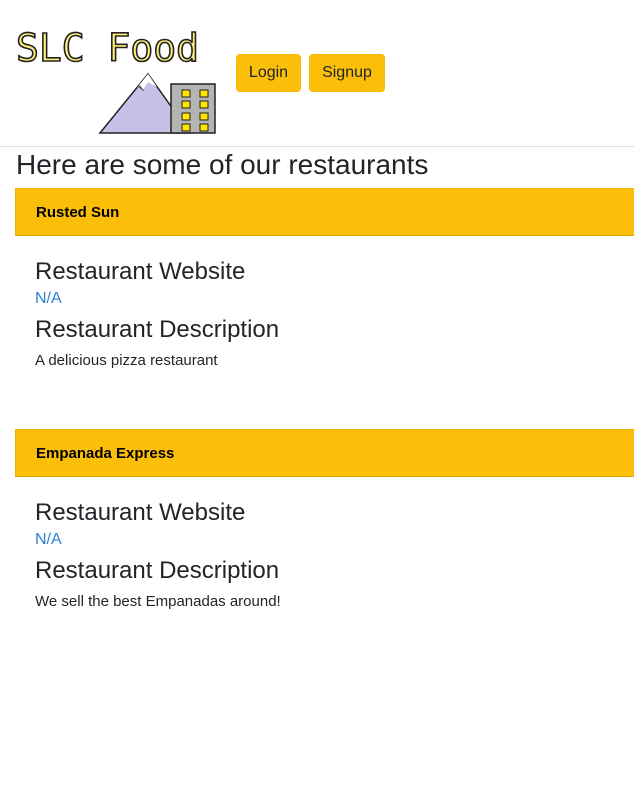 This screenshot has width=634, height=806. Describe the element at coordinates (268, 73) in the screenshot. I see `login-button: Login` at that location.